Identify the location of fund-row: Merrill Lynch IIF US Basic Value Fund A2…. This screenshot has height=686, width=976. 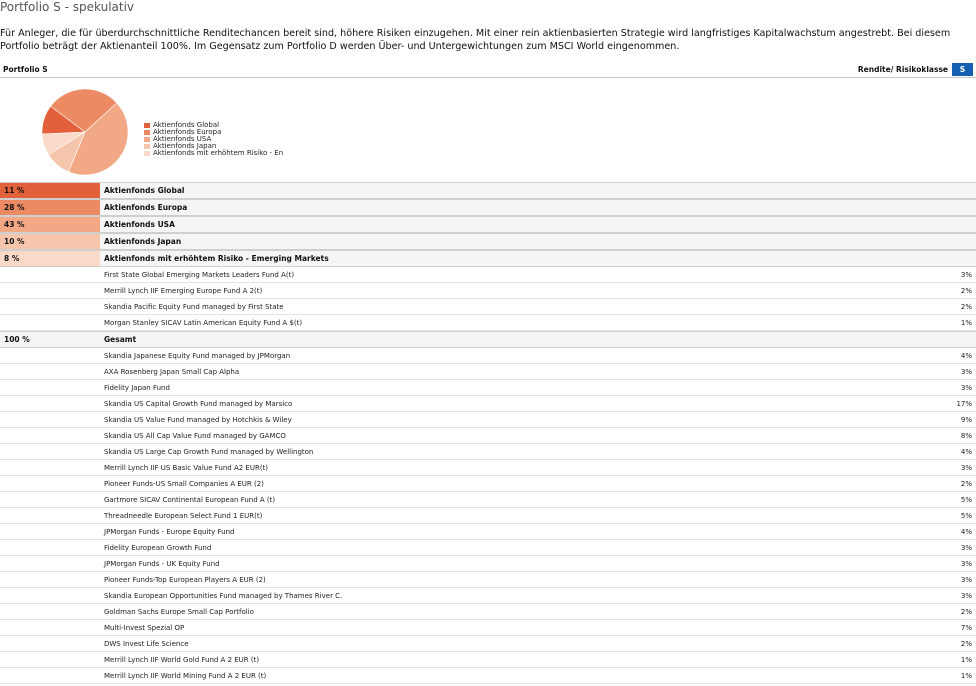
(488, 468).